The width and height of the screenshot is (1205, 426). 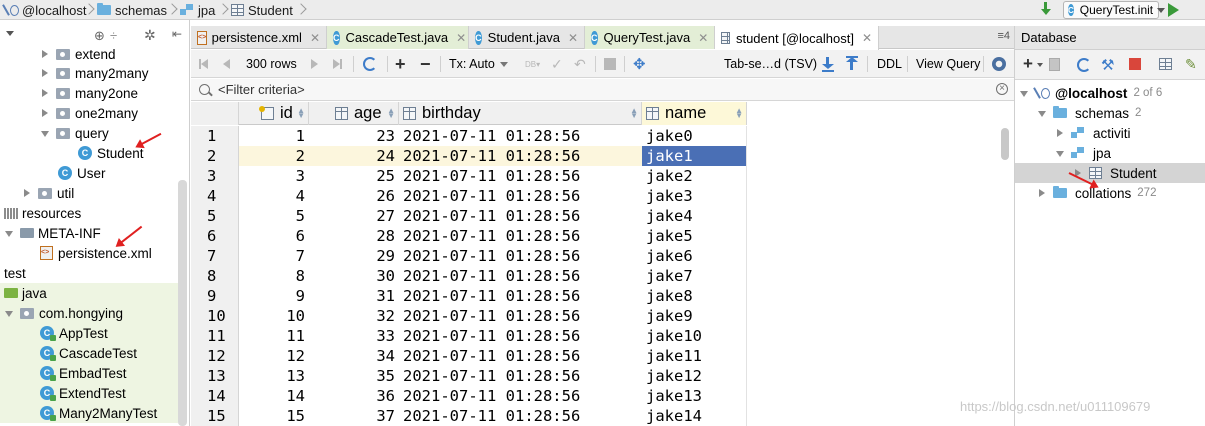 What do you see at coordinates (469, 236) in the screenshot?
I see `table-row: 6 6 28 2021-07-11 01:28:56 jake5` at bounding box center [469, 236].